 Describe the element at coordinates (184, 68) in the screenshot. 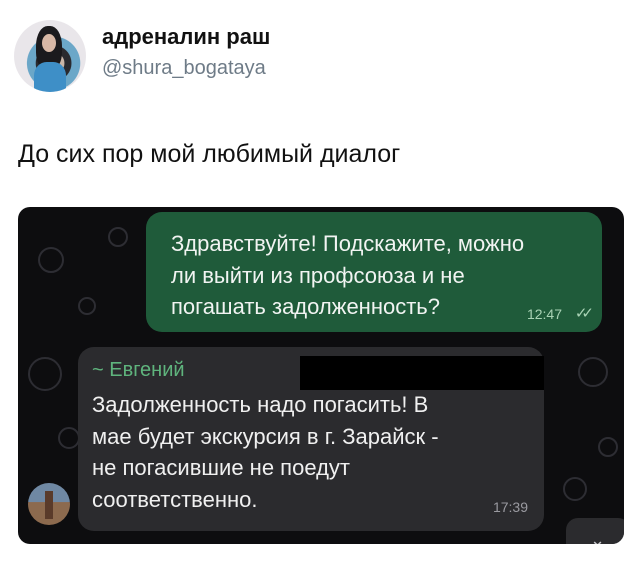

I see `author-handle: @shura_bogataya` at that location.